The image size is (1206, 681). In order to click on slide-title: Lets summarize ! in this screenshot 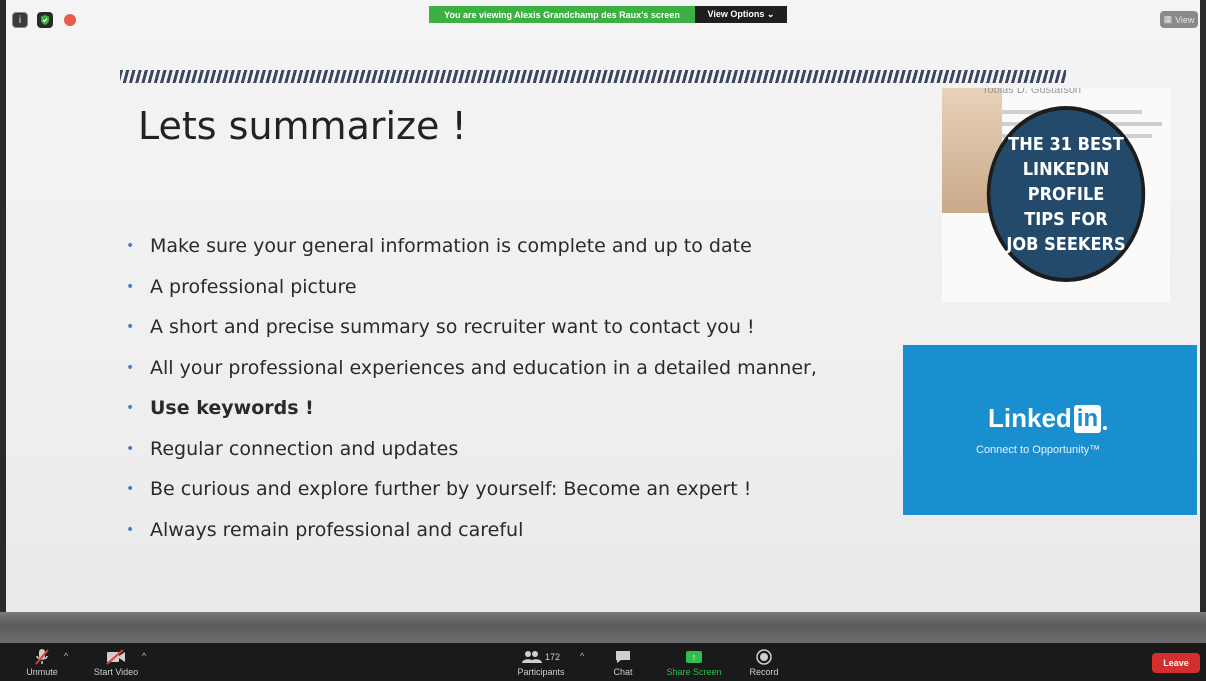, I will do `click(302, 126)`.